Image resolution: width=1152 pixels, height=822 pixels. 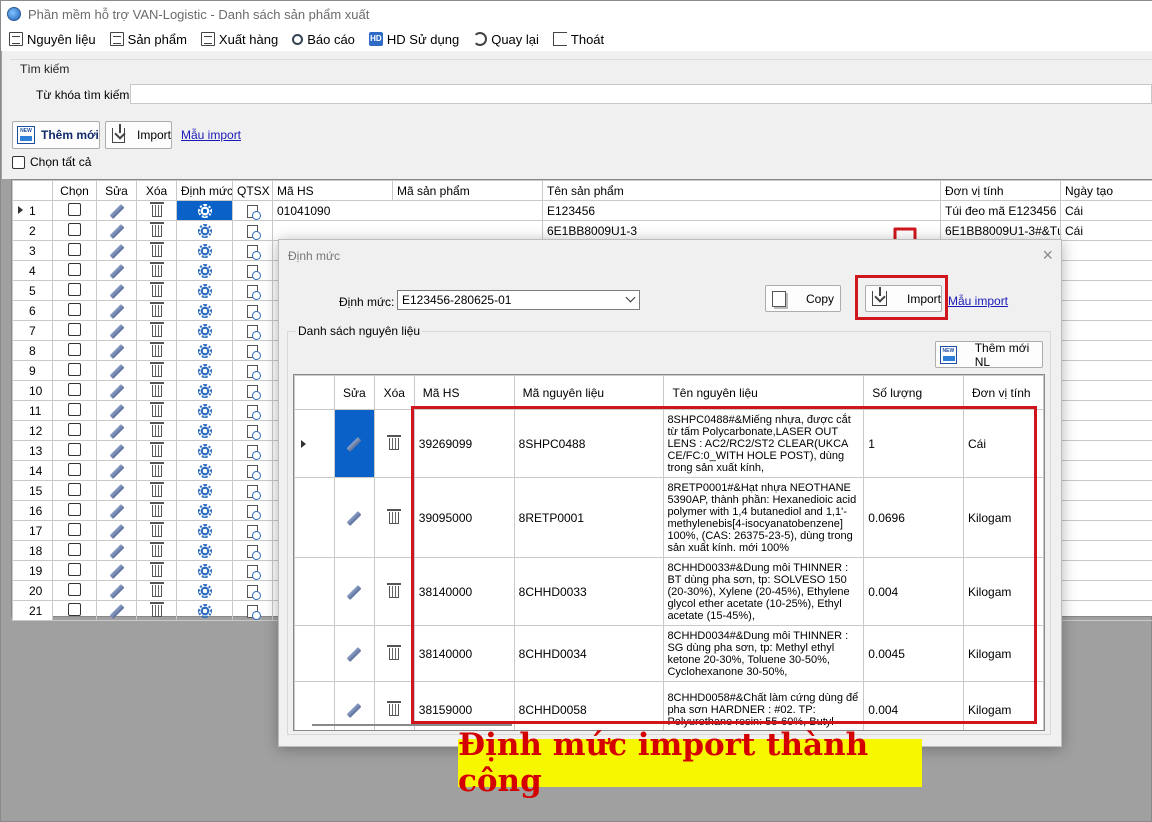 I want to click on col-so-luong: Số lượng, so click(x=914, y=392).